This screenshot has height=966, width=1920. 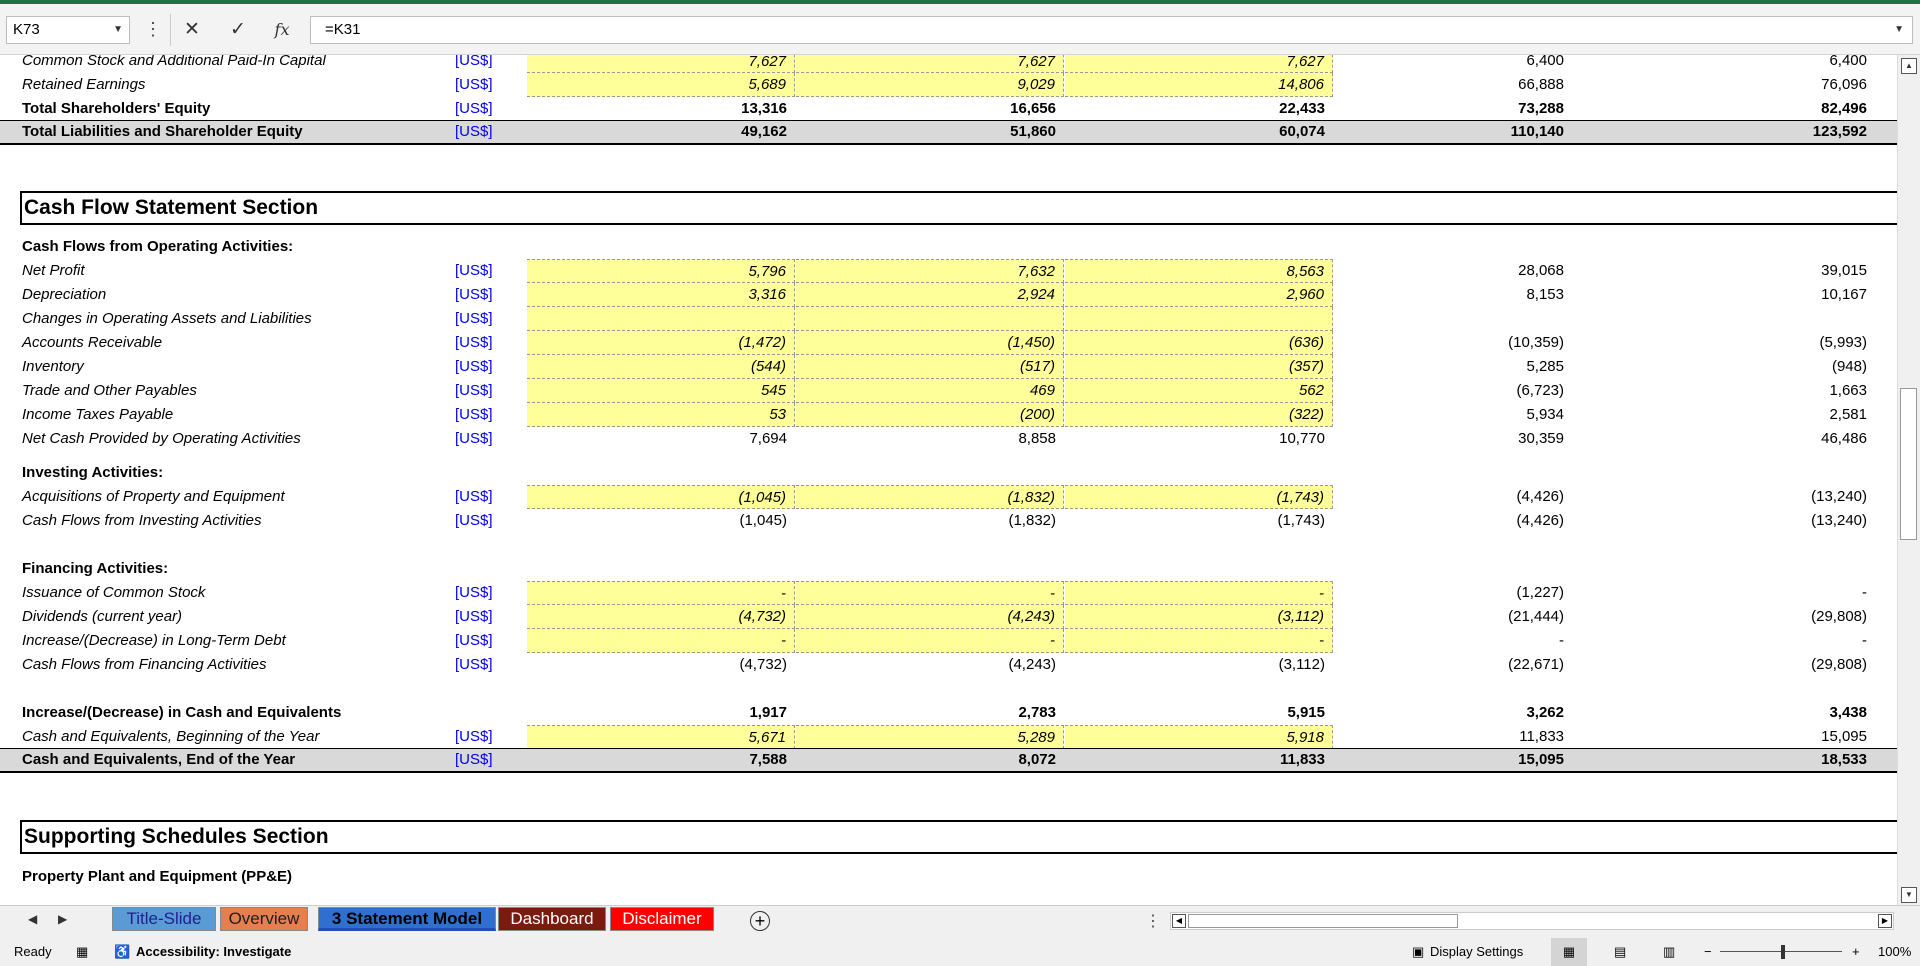 What do you see at coordinates (930, 343) in the screenshot?
I see `cell-value: (1,450)` at bounding box center [930, 343].